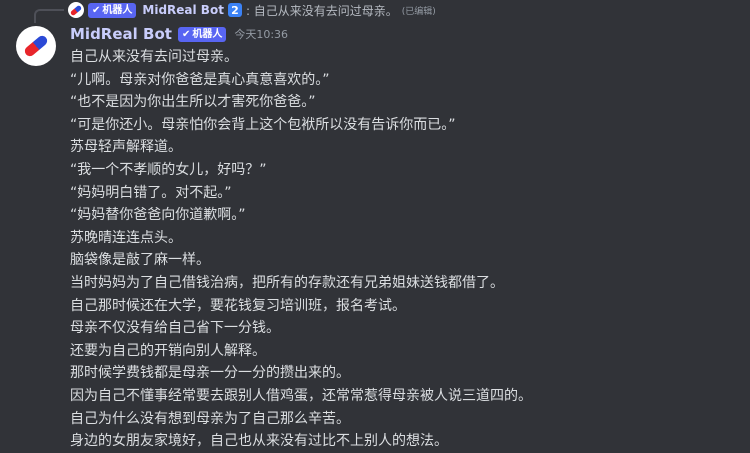 This screenshot has width=750, height=453. What do you see at coordinates (261, 34) in the screenshot?
I see `timestamp: 今天10:36` at bounding box center [261, 34].